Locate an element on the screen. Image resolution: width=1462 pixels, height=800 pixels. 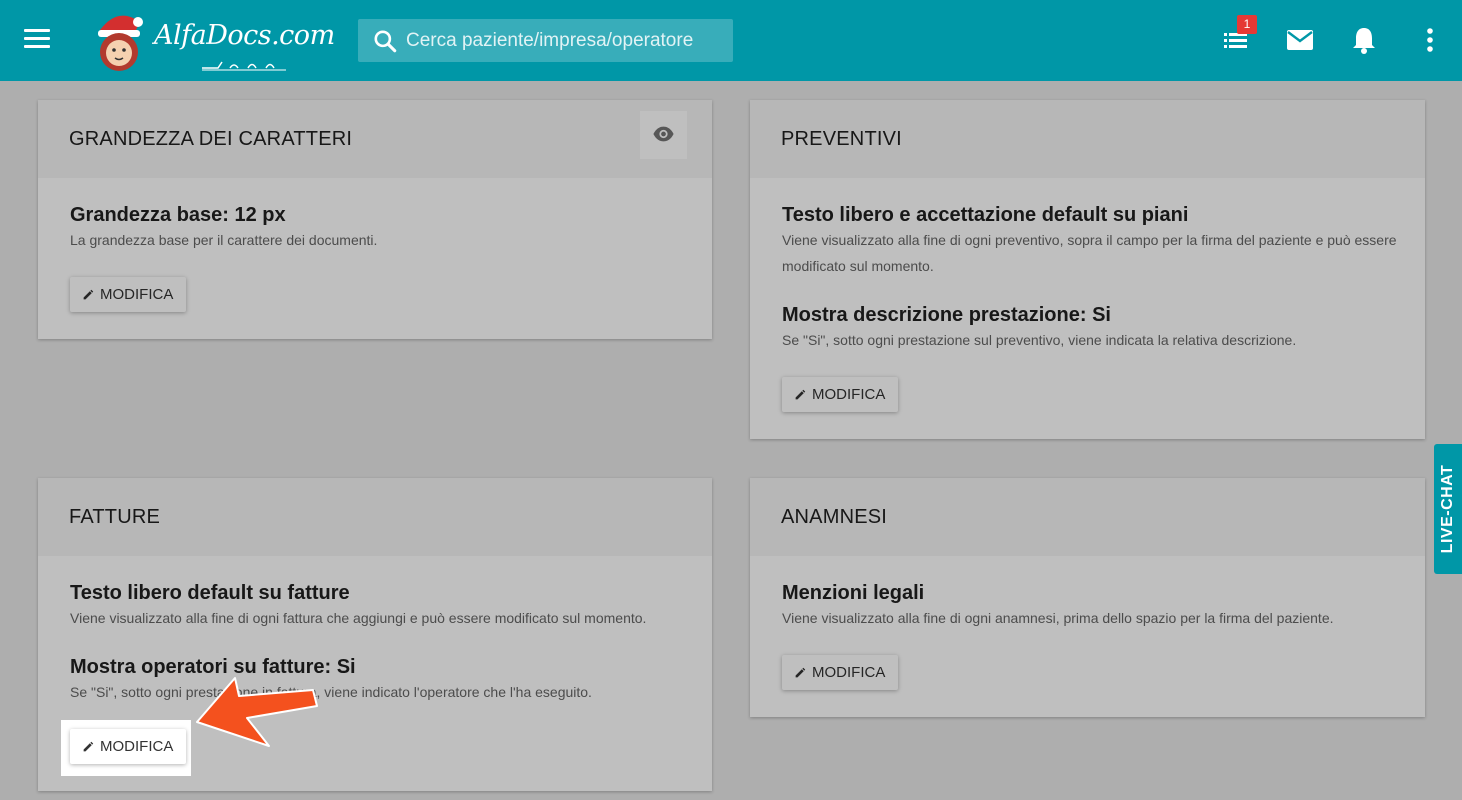
card-header: ANAMNESI is located at coordinates (1087, 517).